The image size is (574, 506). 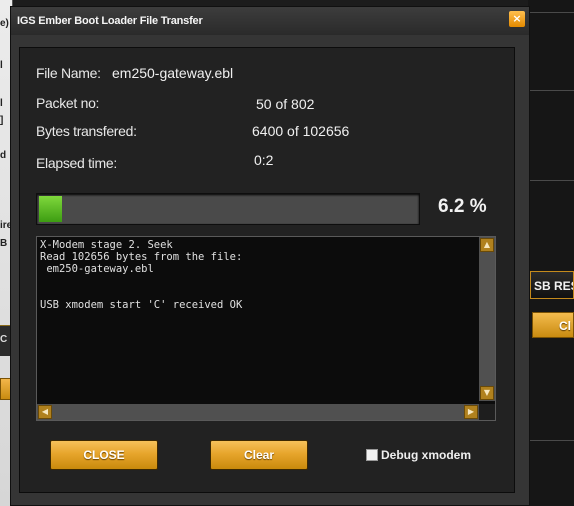 I want to click on progress-bar, so click(x=228, y=209).